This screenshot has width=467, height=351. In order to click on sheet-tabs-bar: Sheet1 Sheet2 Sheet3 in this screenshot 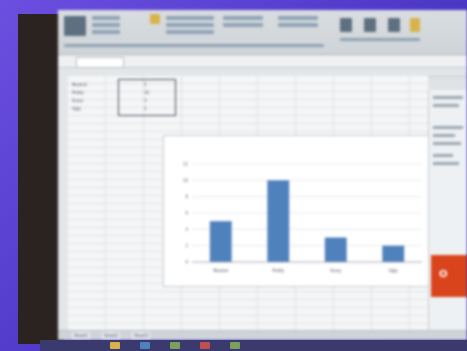, I will do `click(262, 335)`.